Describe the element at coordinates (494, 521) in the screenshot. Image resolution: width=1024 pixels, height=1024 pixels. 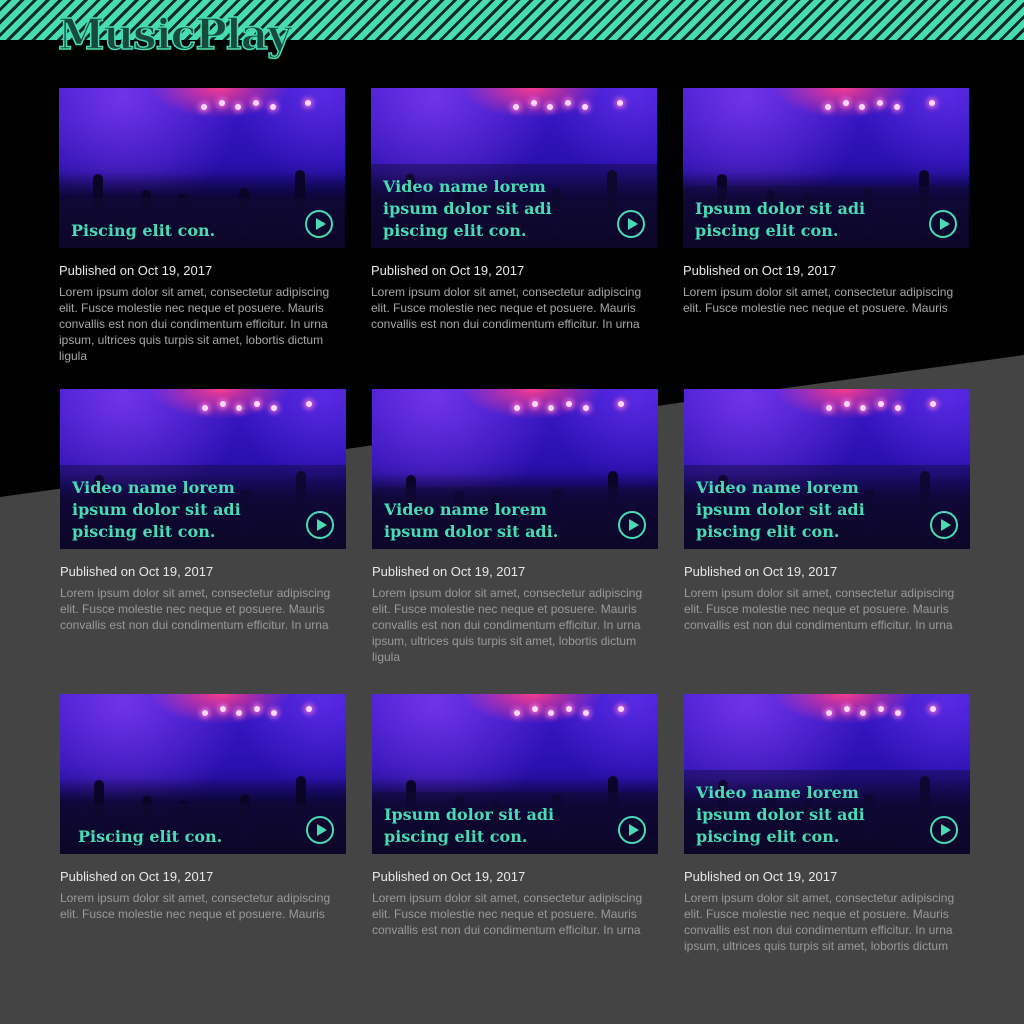
I see `video-title: Video name lorem ipsum dolor sit adi.` at that location.